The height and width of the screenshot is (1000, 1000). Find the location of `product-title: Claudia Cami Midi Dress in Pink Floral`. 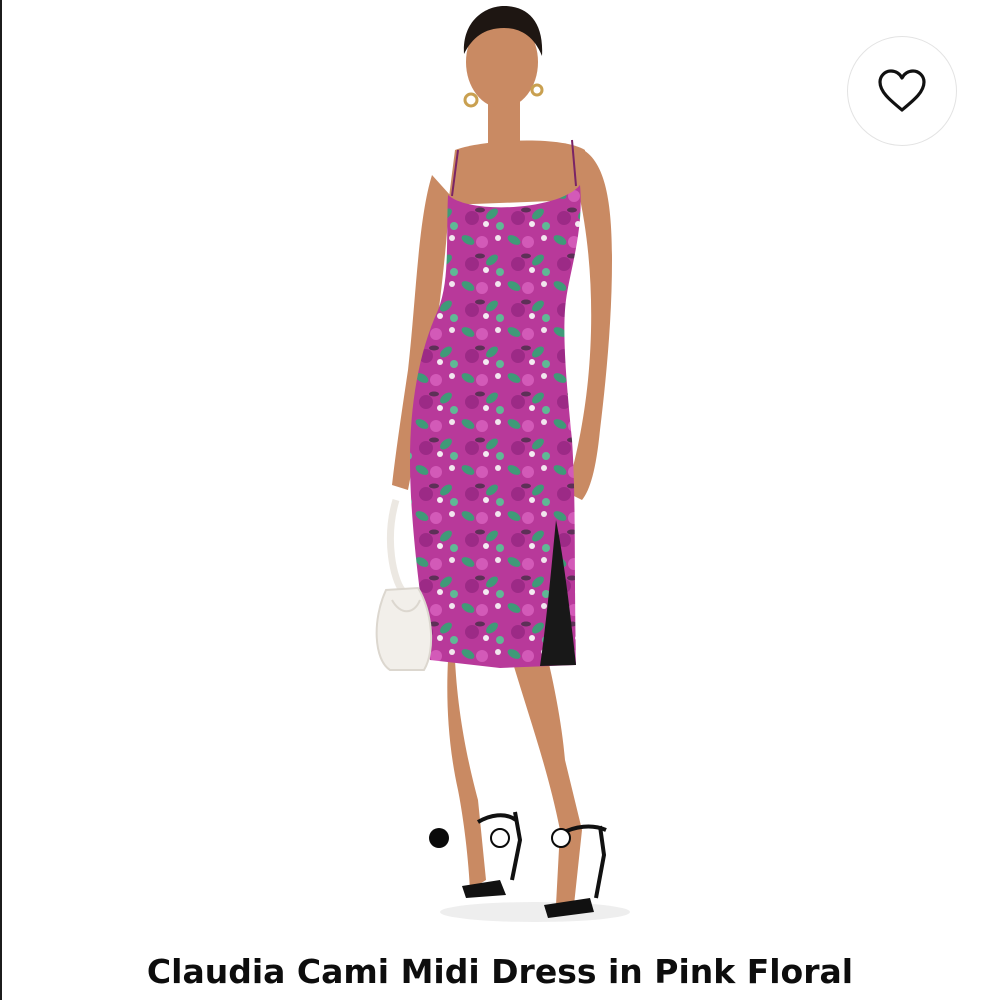

product-title: Claudia Cami Midi Dress in Pink Floral is located at coordinates (500, 971).